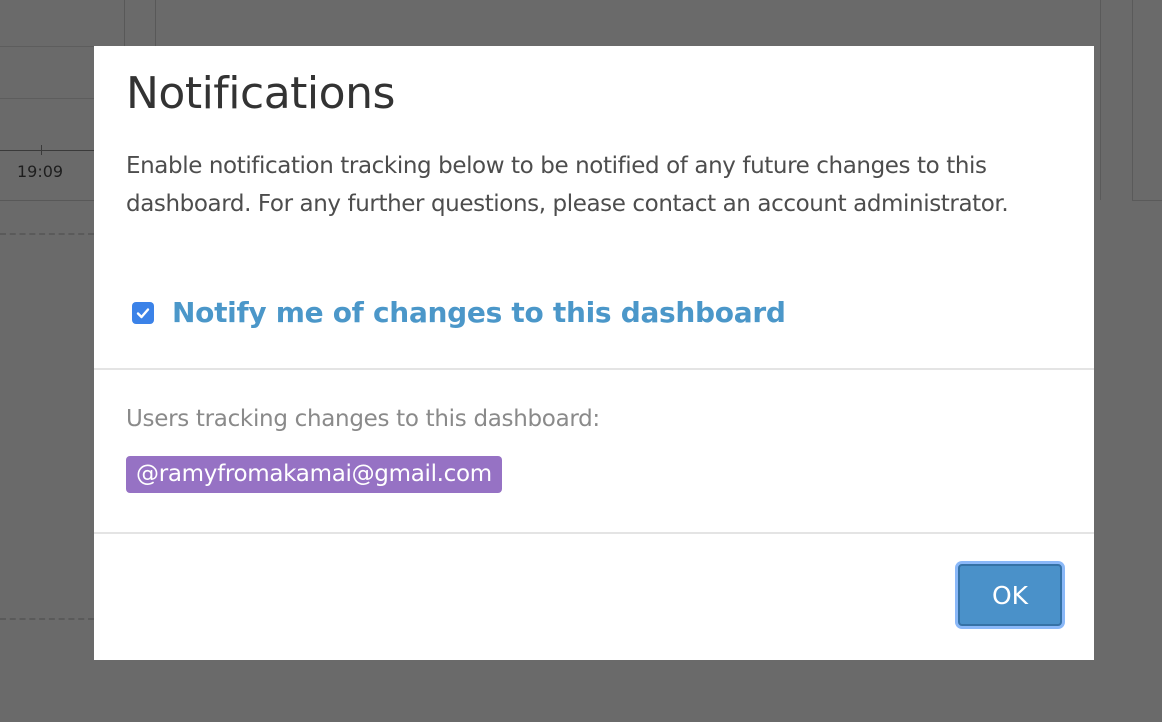 This screenshot has height=722, width=1162. What do you see at coordinates (314, 474) in the screenshot?
I see `tracking-user-tag: @ramyfromakamai@gmail.com` at bounding box center [314, 474].